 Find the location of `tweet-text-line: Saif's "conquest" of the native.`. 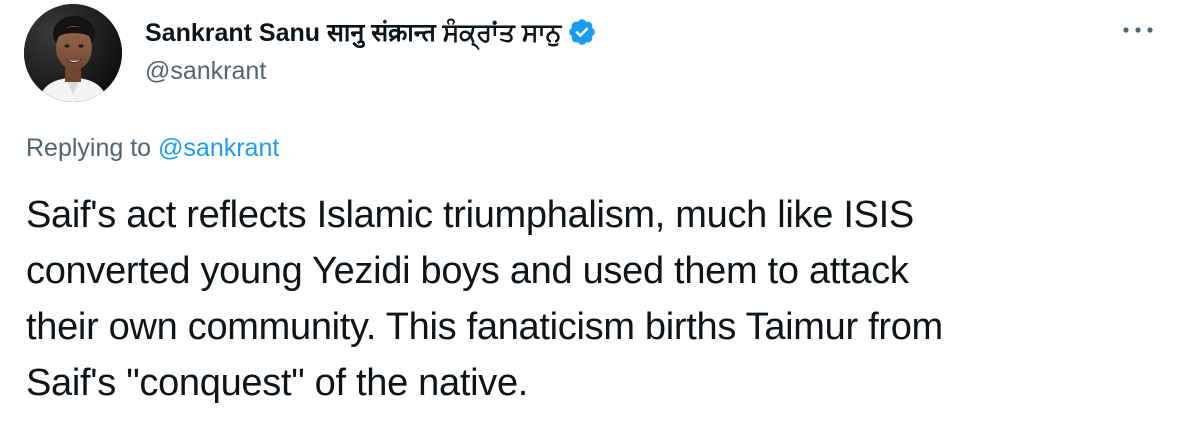

tweet-text-line: Saif's "conquest" of the native. is located at coordinates (277, 383).